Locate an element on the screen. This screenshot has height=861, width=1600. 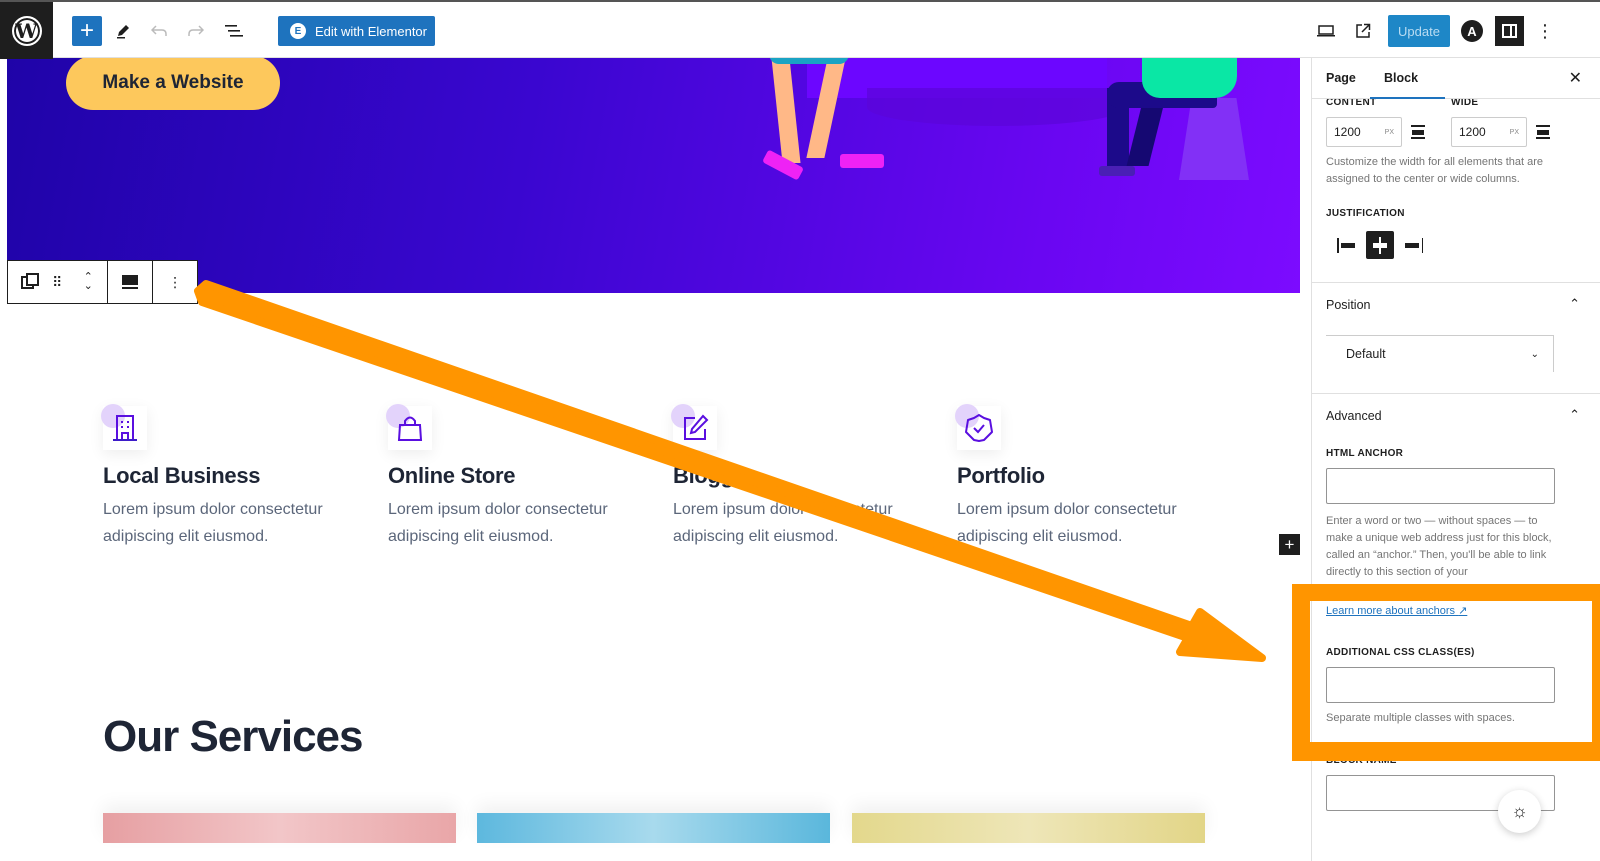
drag-handle: ⠿ is located at coordinates (58, 282).